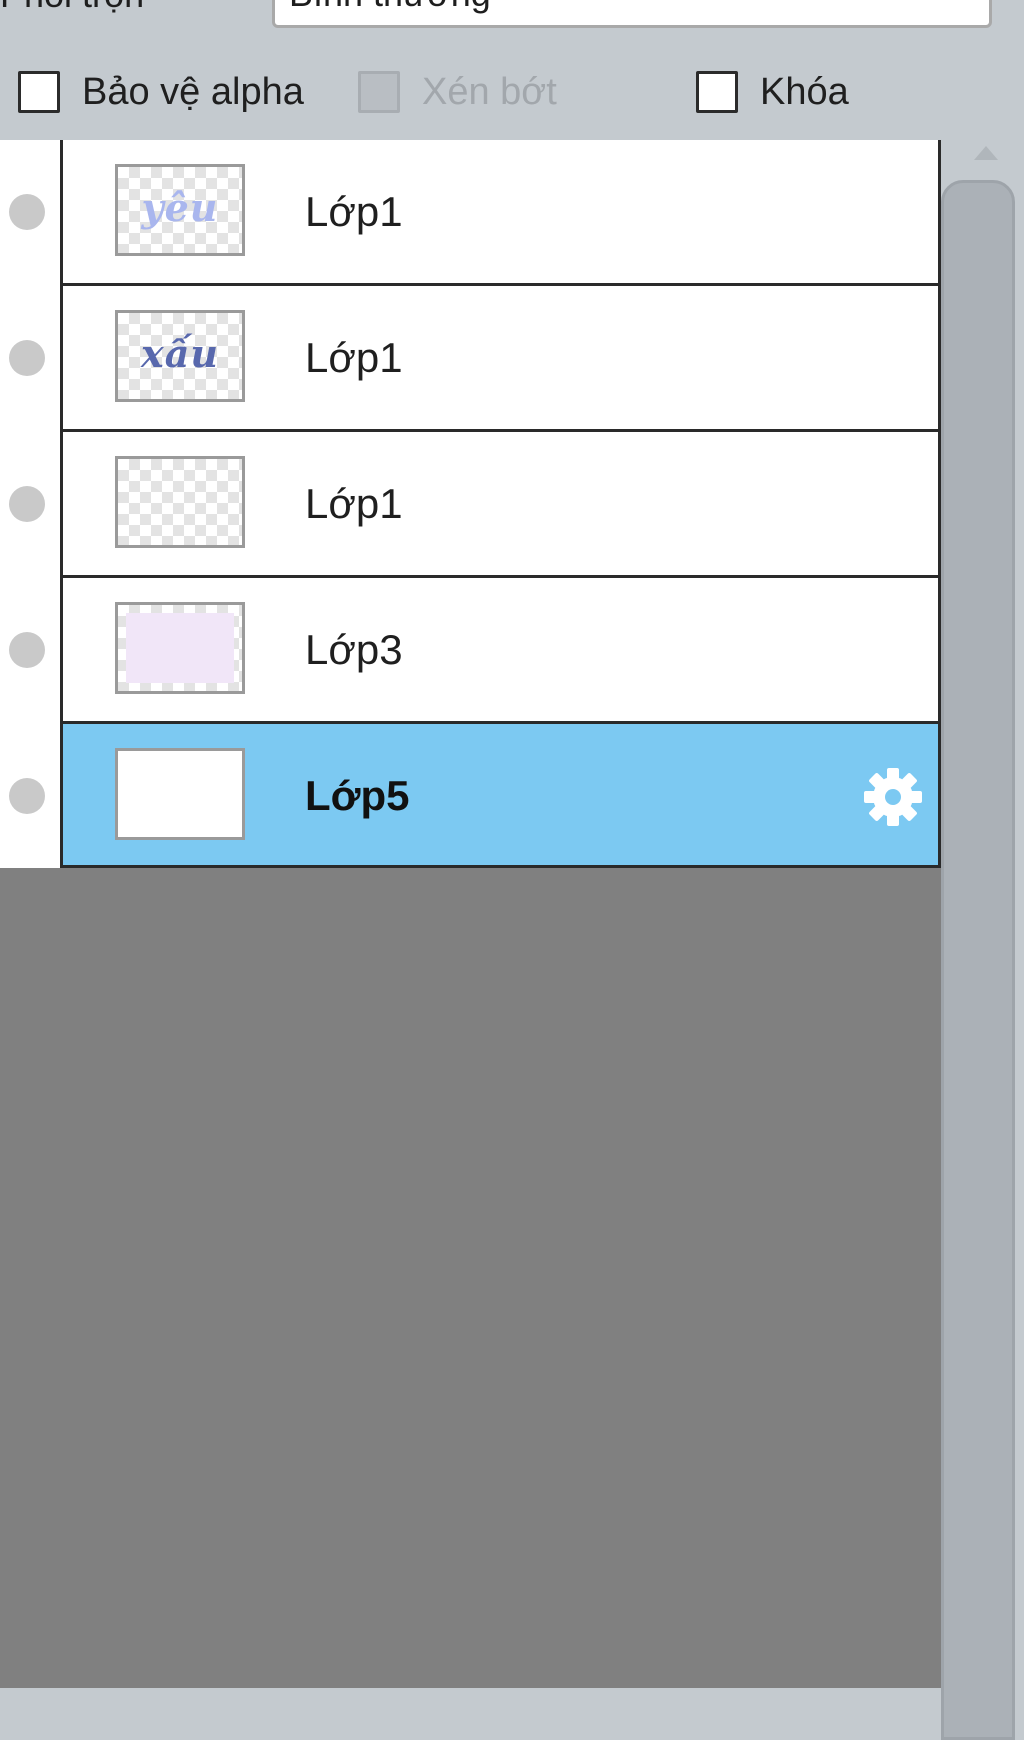 Image resolution: width=1024 pixels, height=1740 pixels. What do you see at coordinates (978, 960) in the screenshot?
I see `scrollbar-thumb` at bounding box center [978, 960].